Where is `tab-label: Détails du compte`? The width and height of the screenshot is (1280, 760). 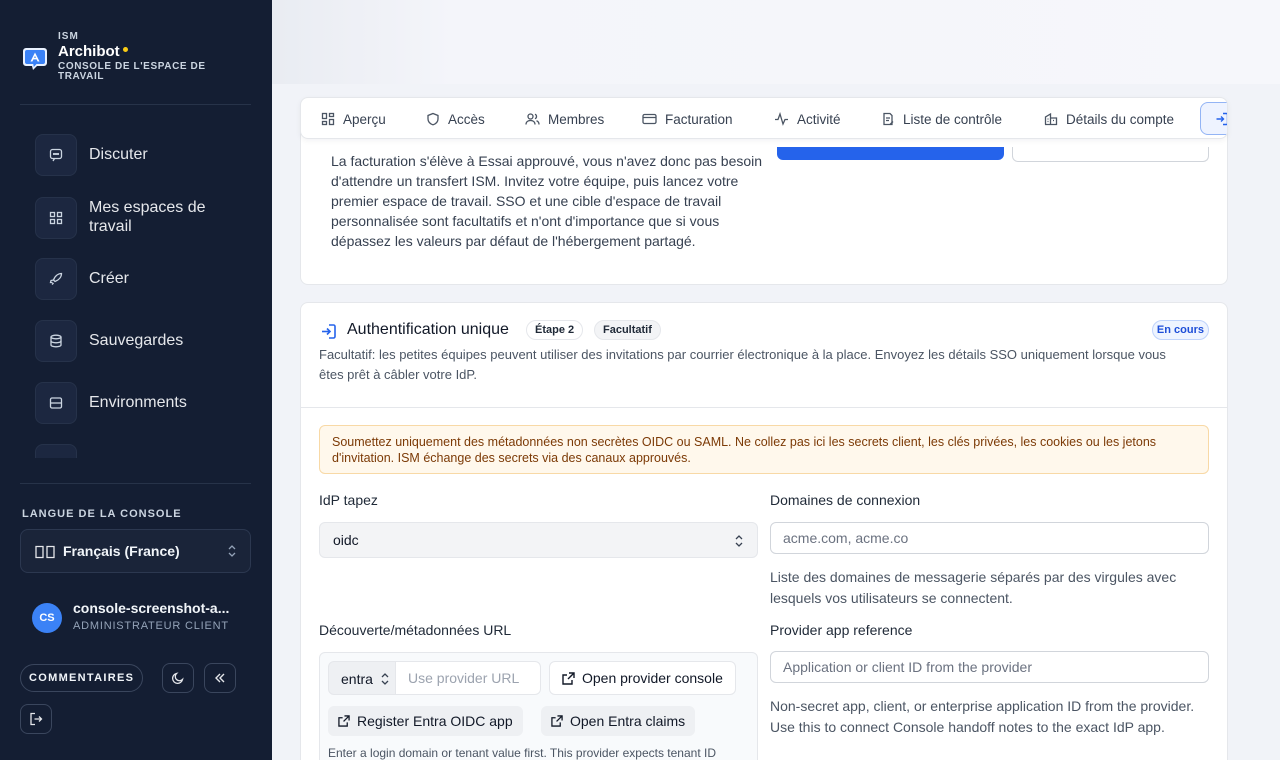
tab-label: Détails du compte is located at coordinates (1120, 119).